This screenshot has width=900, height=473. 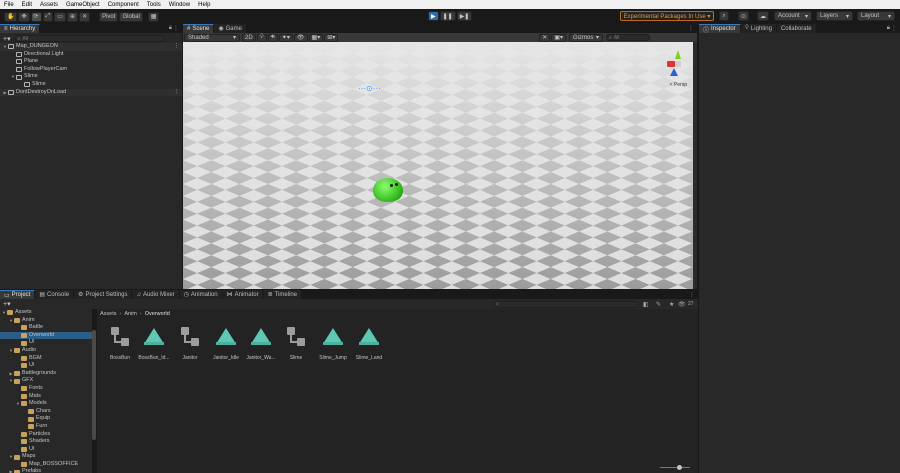 I want to click on tools-icon: ✕, so click(x=545, y=37).